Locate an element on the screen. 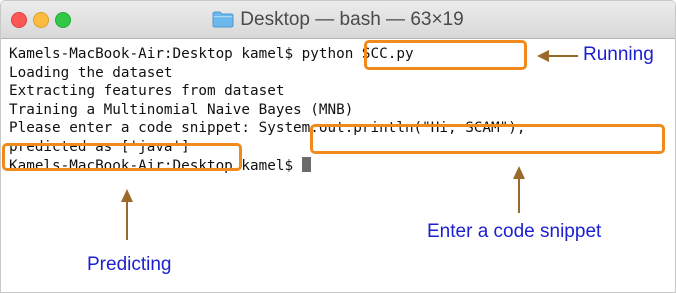  predicting-arrow is located at coordinates (127, 214).